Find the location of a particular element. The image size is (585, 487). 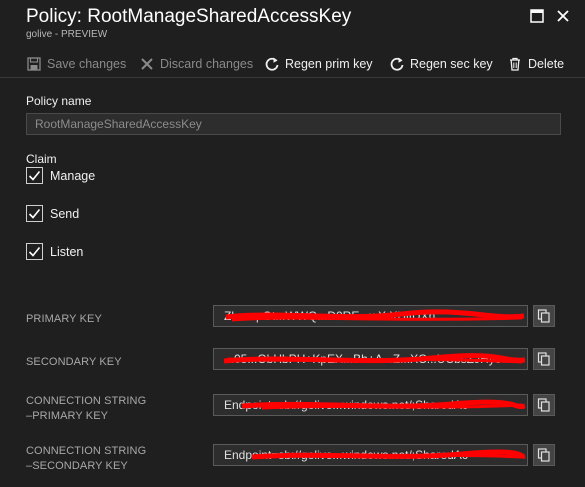

close-button is located at coordinates (563, 16).